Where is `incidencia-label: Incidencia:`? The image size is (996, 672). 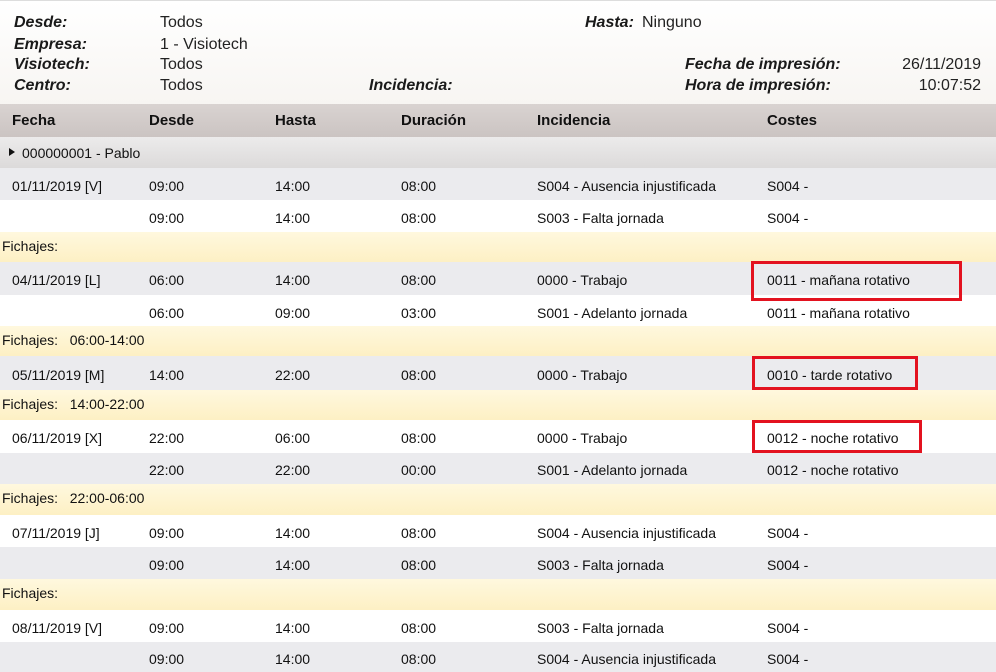 incidencia-label: Incidencia: is located at coordinates (411, 85).